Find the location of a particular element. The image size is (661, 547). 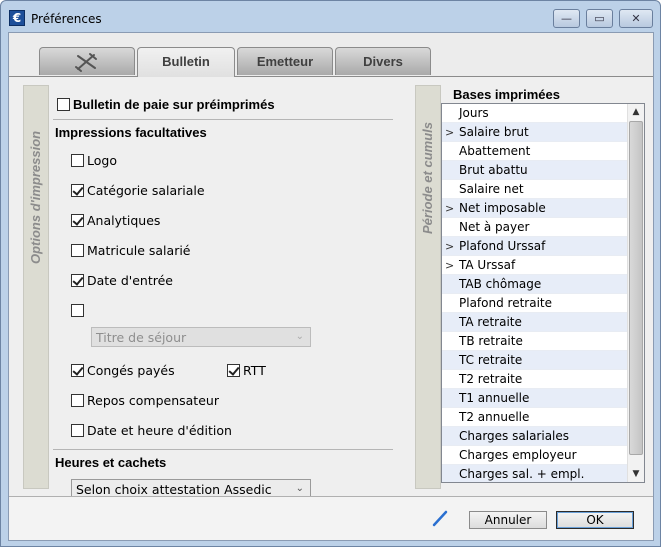

list-item: Charges salariales is located at coordinates (535, 436).